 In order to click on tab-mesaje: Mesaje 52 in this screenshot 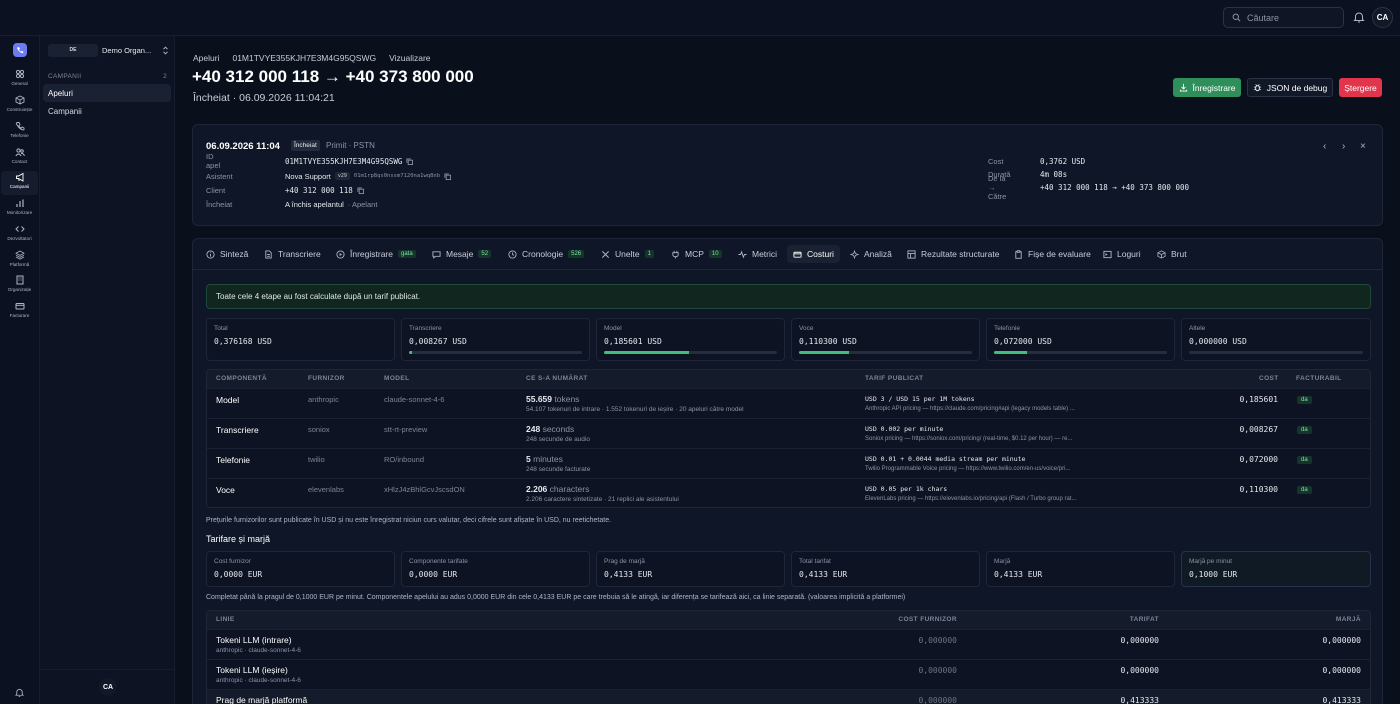, I will do `click(461, 254)`.